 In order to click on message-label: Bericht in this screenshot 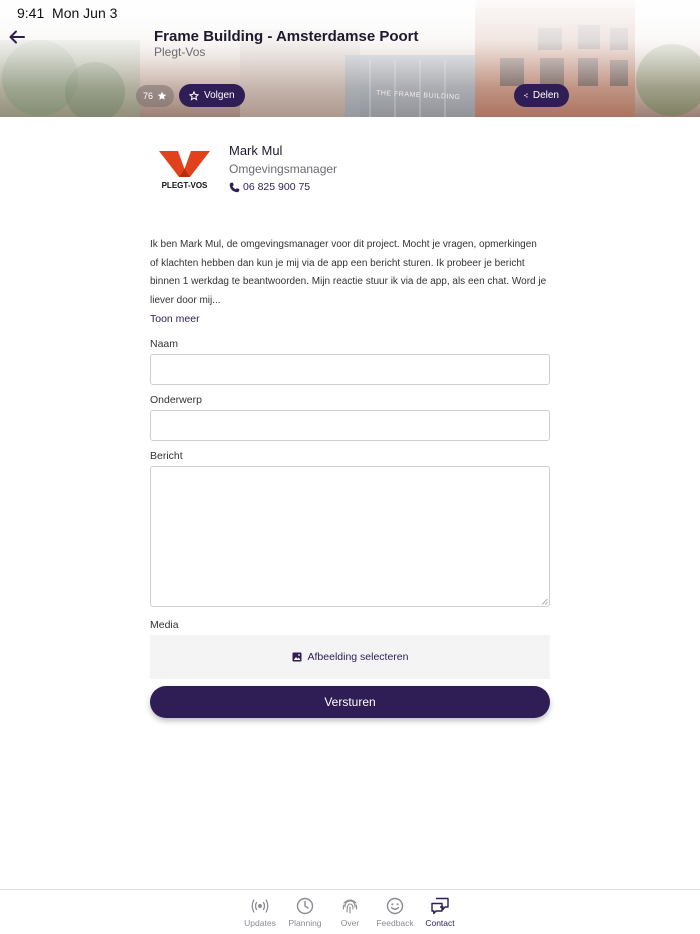, I will do `click(166, 456)`.